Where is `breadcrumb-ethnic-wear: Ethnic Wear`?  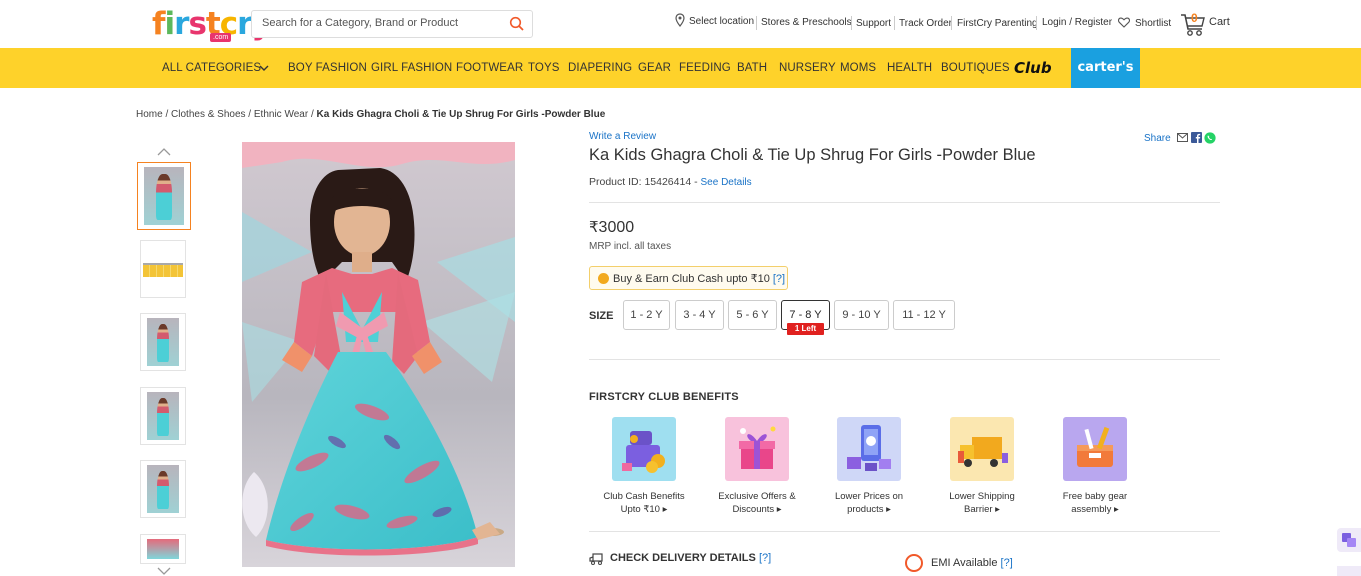
breadcrumb-ethnic-wear: Ethnic Wear is located at coordinates (281, 114).